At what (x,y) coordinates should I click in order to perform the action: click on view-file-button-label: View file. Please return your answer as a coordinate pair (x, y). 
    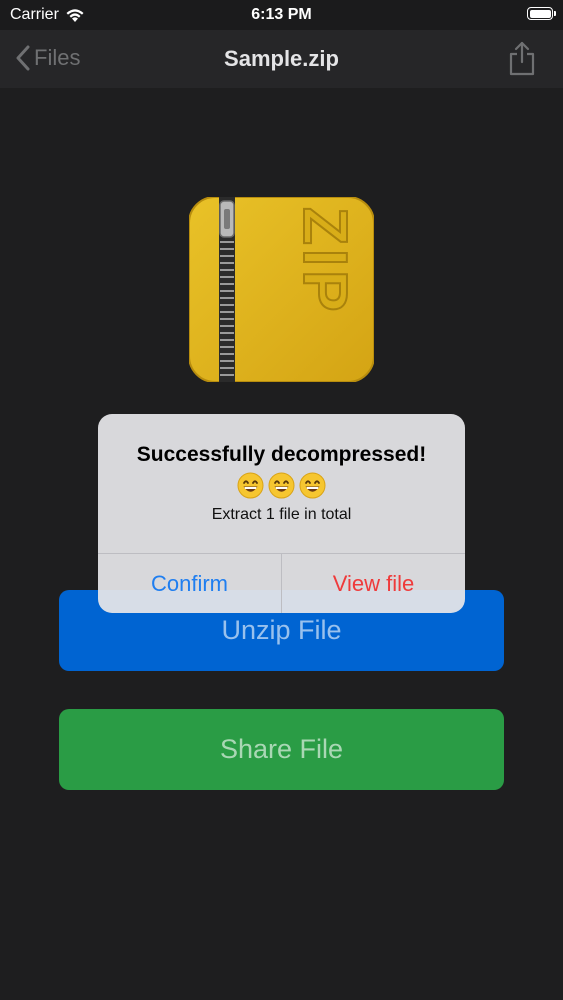
    Looking at the image, I should click on (373, 583).